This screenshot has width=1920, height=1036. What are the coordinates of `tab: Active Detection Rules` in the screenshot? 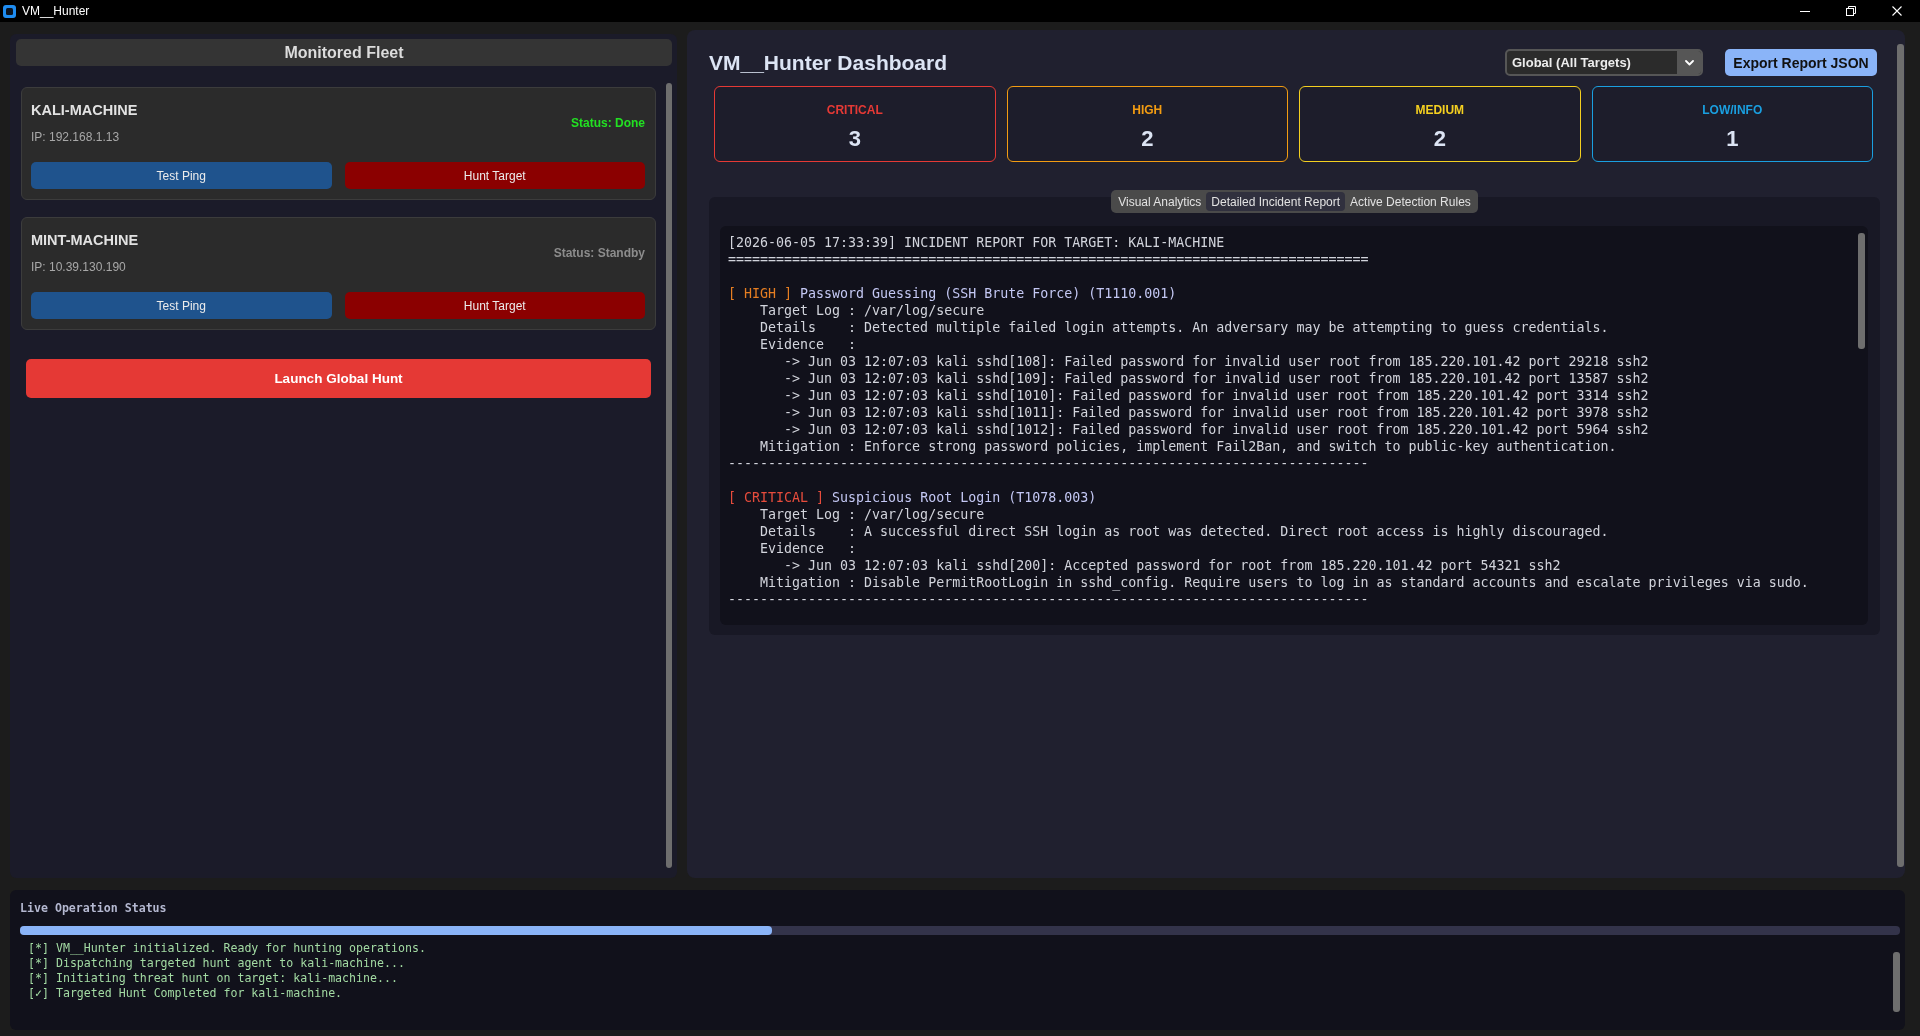 It's located at (1410, 201).